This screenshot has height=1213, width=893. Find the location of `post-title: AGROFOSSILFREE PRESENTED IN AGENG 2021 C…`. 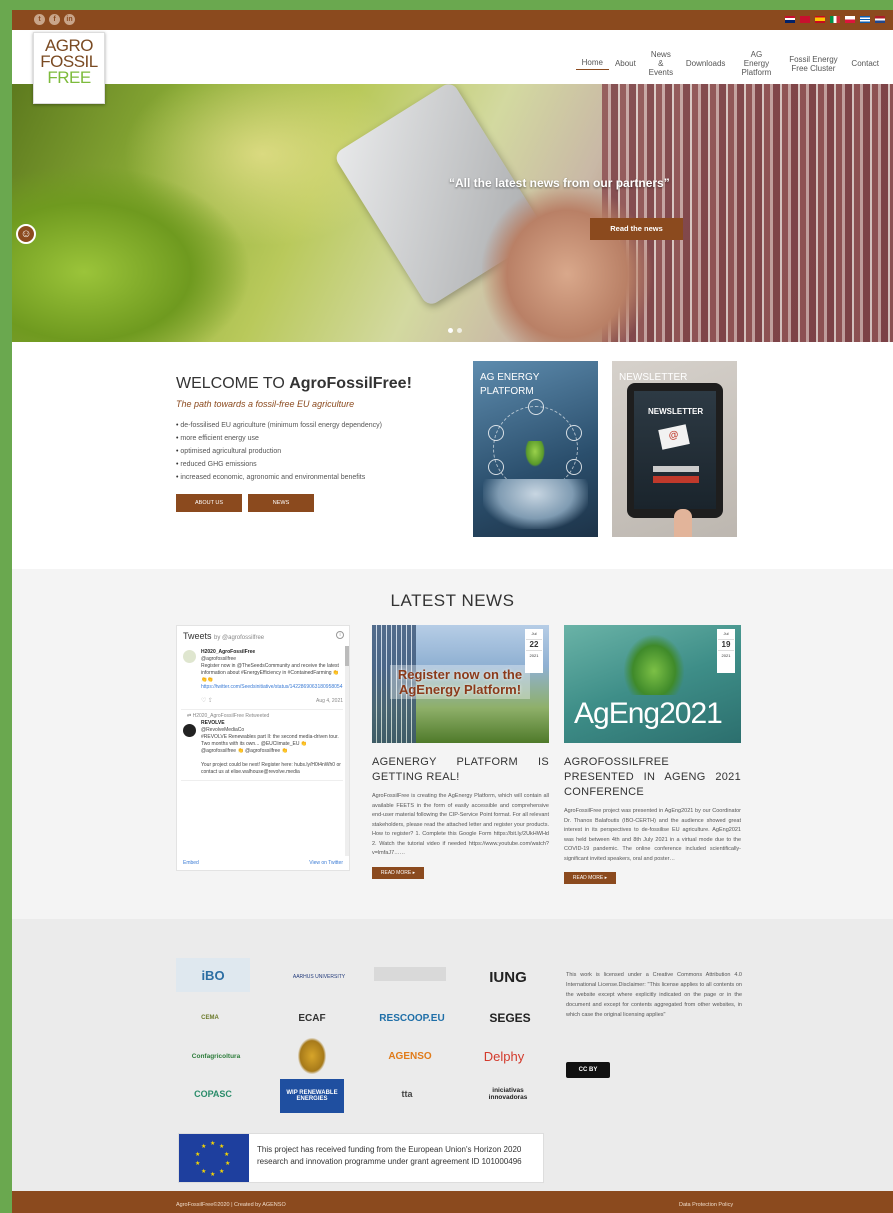

post-title: AGROFOSSILFREE PRESENTED IN AGENG 2021 C… is located at coordinates (652, 777).